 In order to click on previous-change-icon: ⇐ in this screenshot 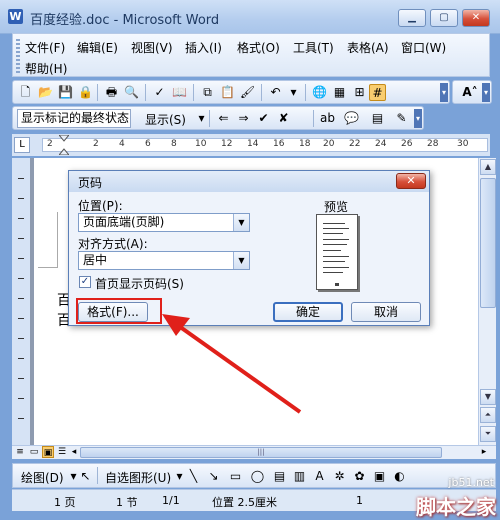, I will do `click(223, 118)`.